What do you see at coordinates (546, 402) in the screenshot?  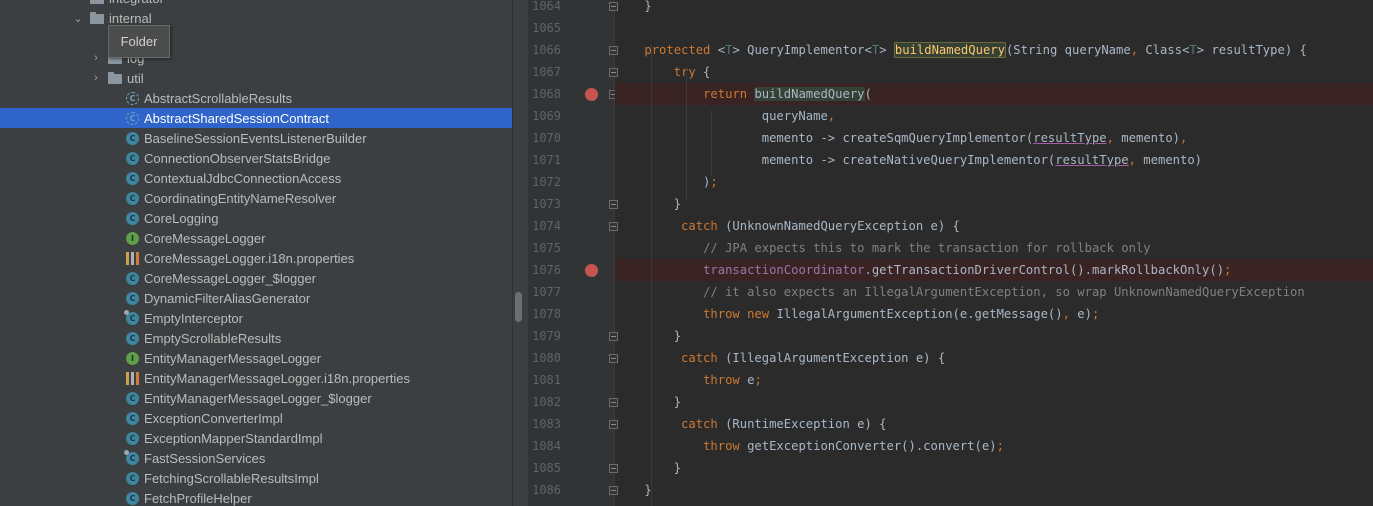 I see `line-number: 1082` at bounding box center [546, 402].